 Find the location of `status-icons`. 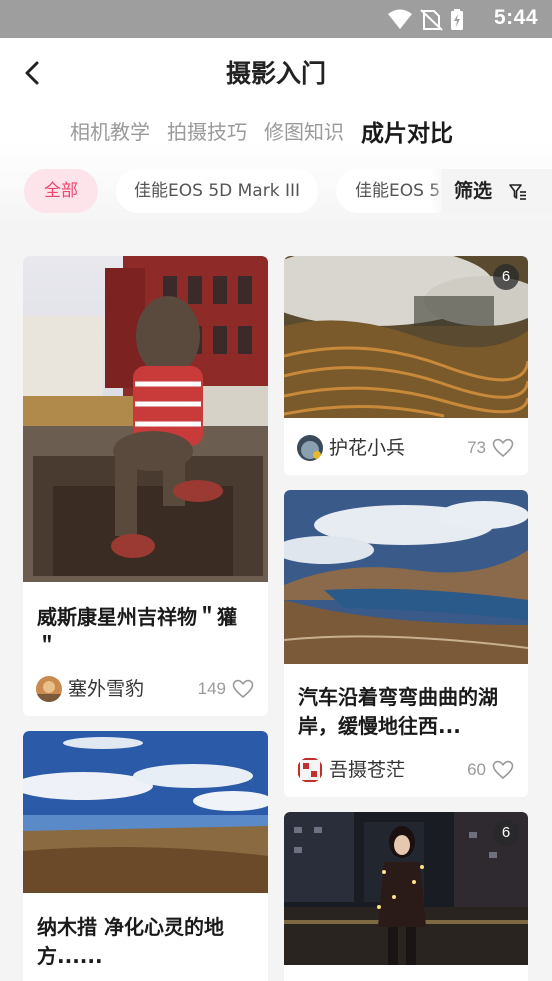

status-icons is located at coordinates (426, 19).